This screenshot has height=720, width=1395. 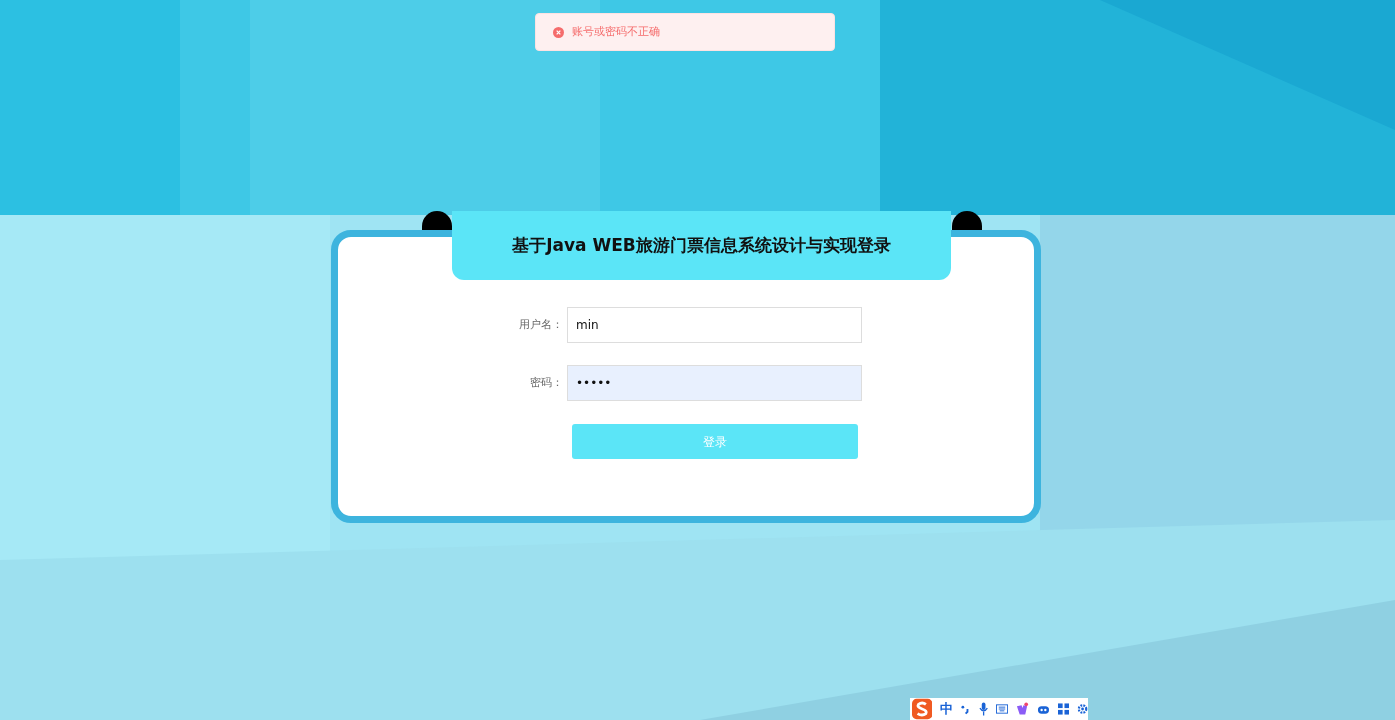 I want to click on error-icon, so click(x=558, y=32).